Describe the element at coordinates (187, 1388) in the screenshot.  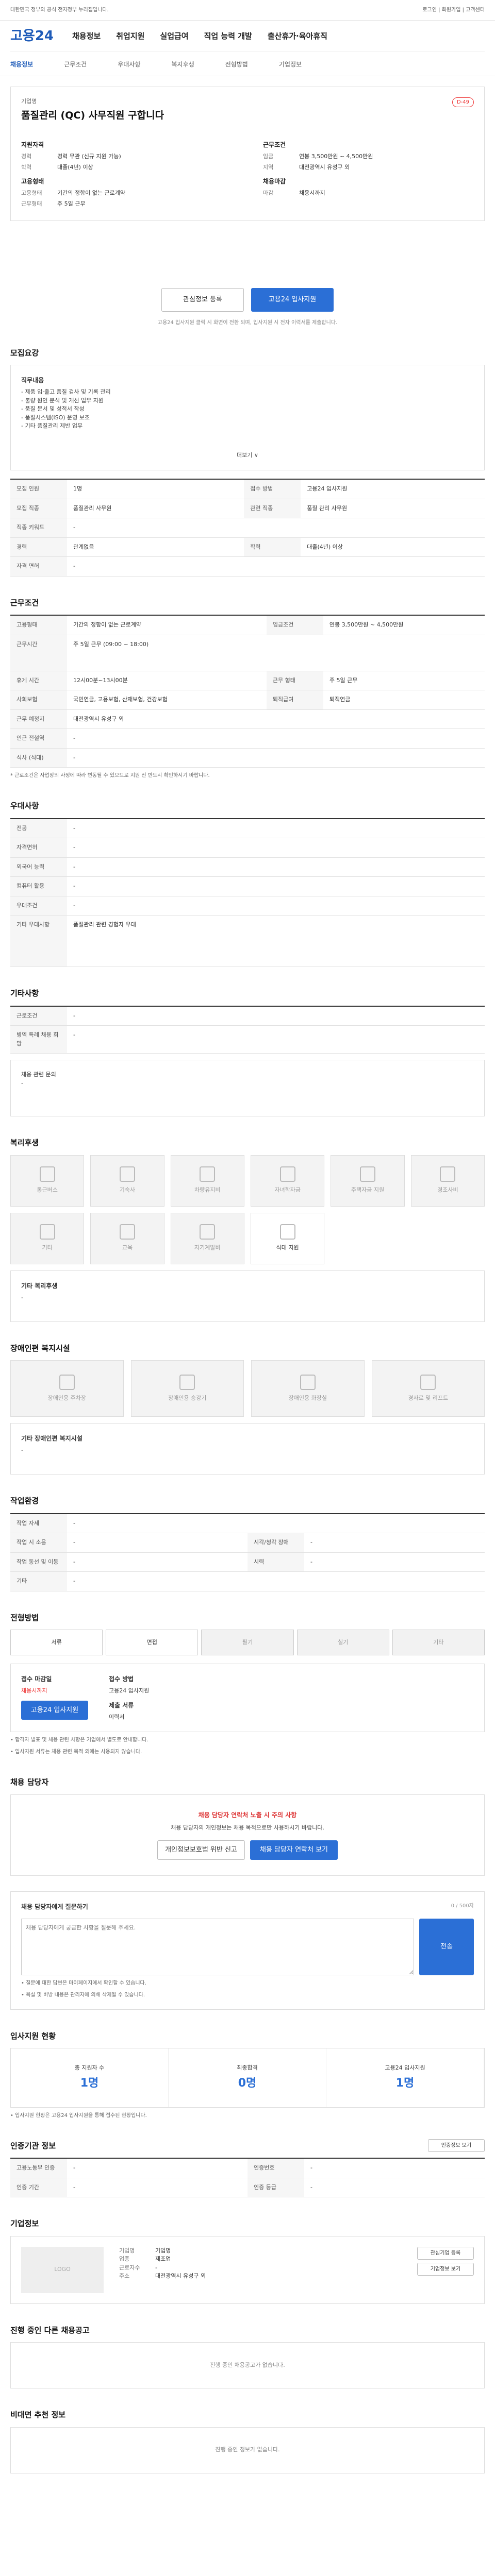
I see `disabled-tile: 장애인용 승강기` at that location.